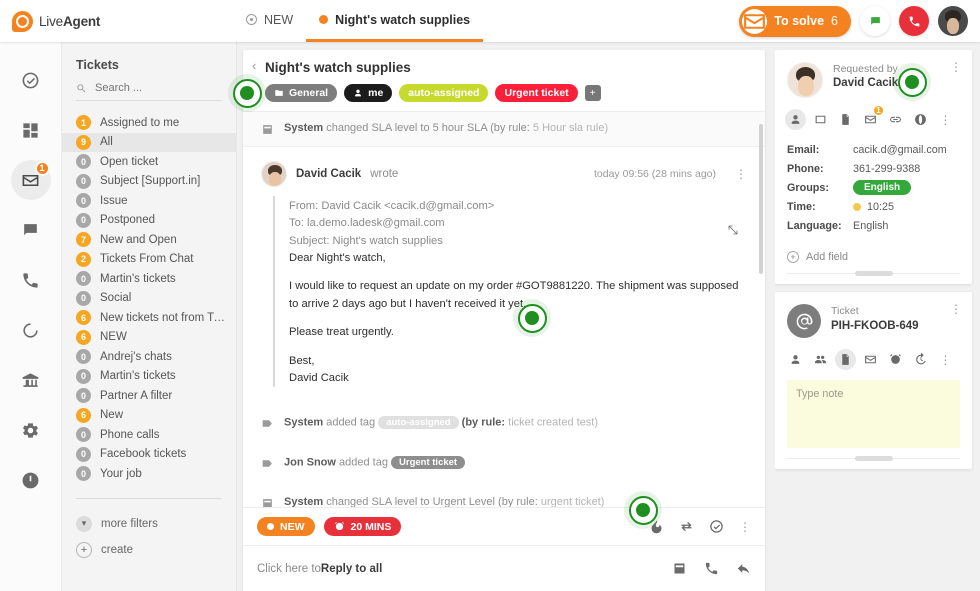 Image resolution: width=980 pixels, height=591 pixels. I want to click on search-input, so click(158, 88).